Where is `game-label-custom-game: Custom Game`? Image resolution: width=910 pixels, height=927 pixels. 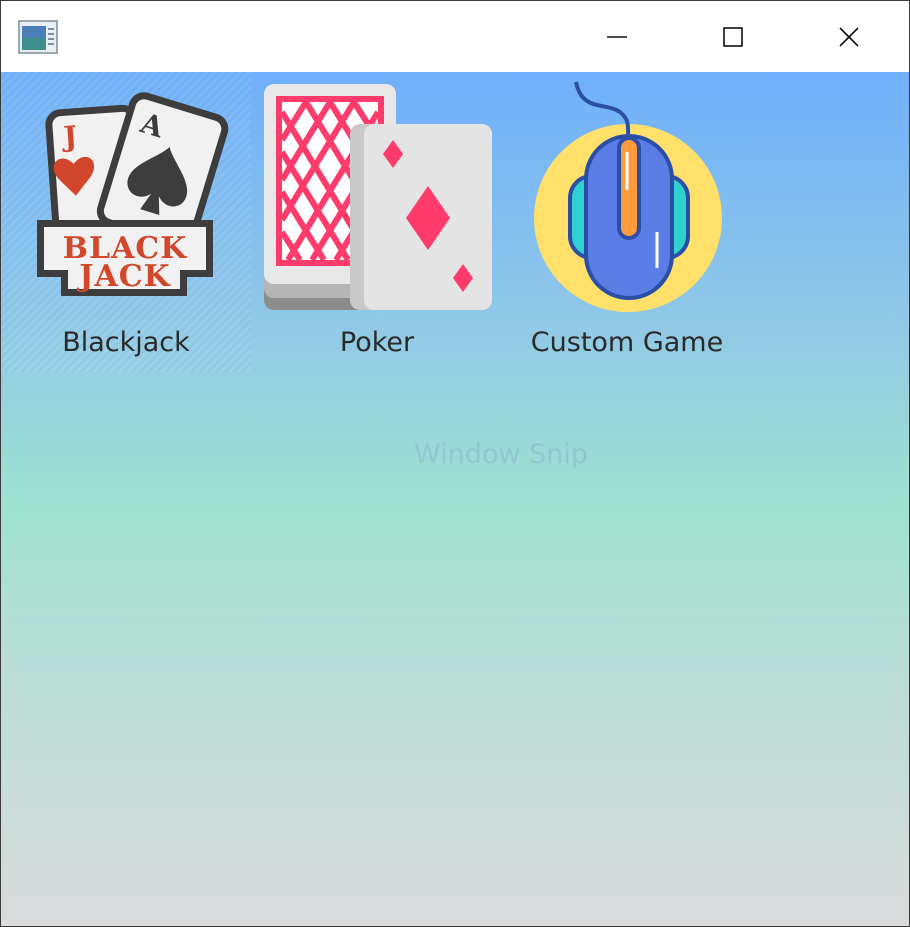 game-label-custom-game: Custom Game is located at coordinates (627, 342).